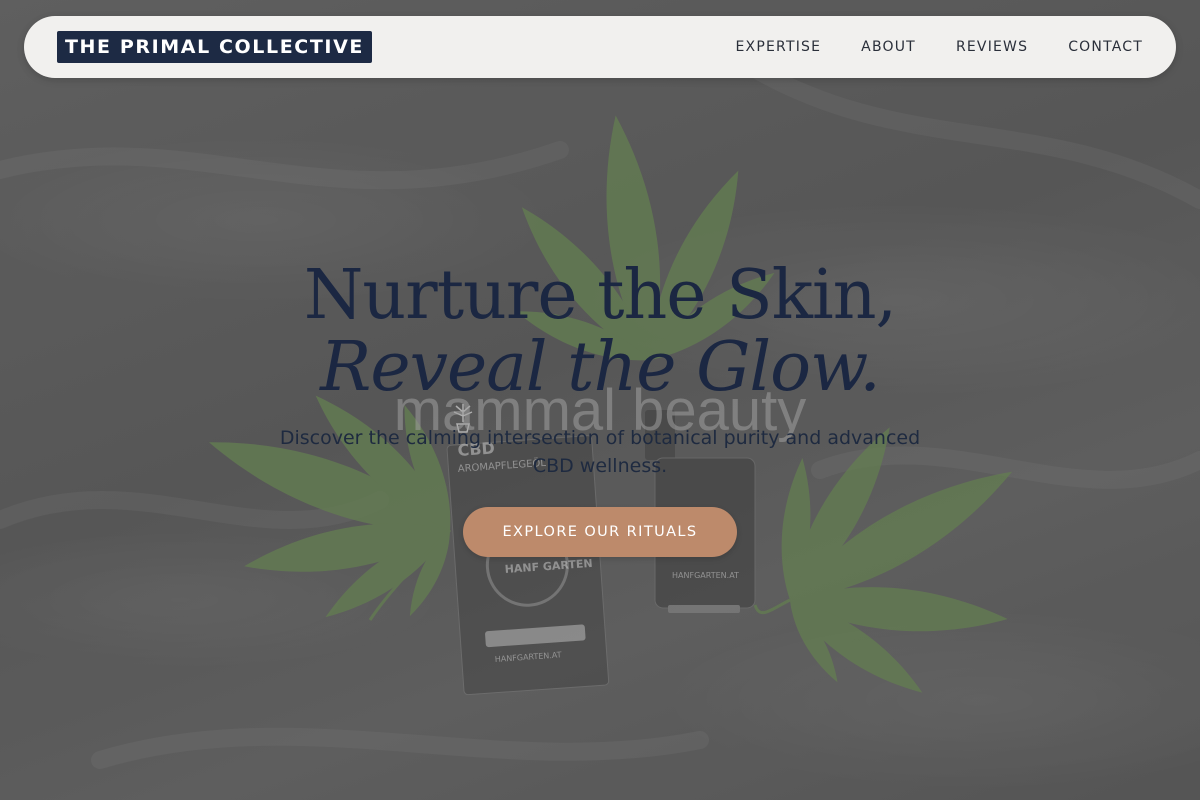  Describe the element at coordinates (888, 47) in the screenshot. I see `nav-link-about: ABOUT` at that location.